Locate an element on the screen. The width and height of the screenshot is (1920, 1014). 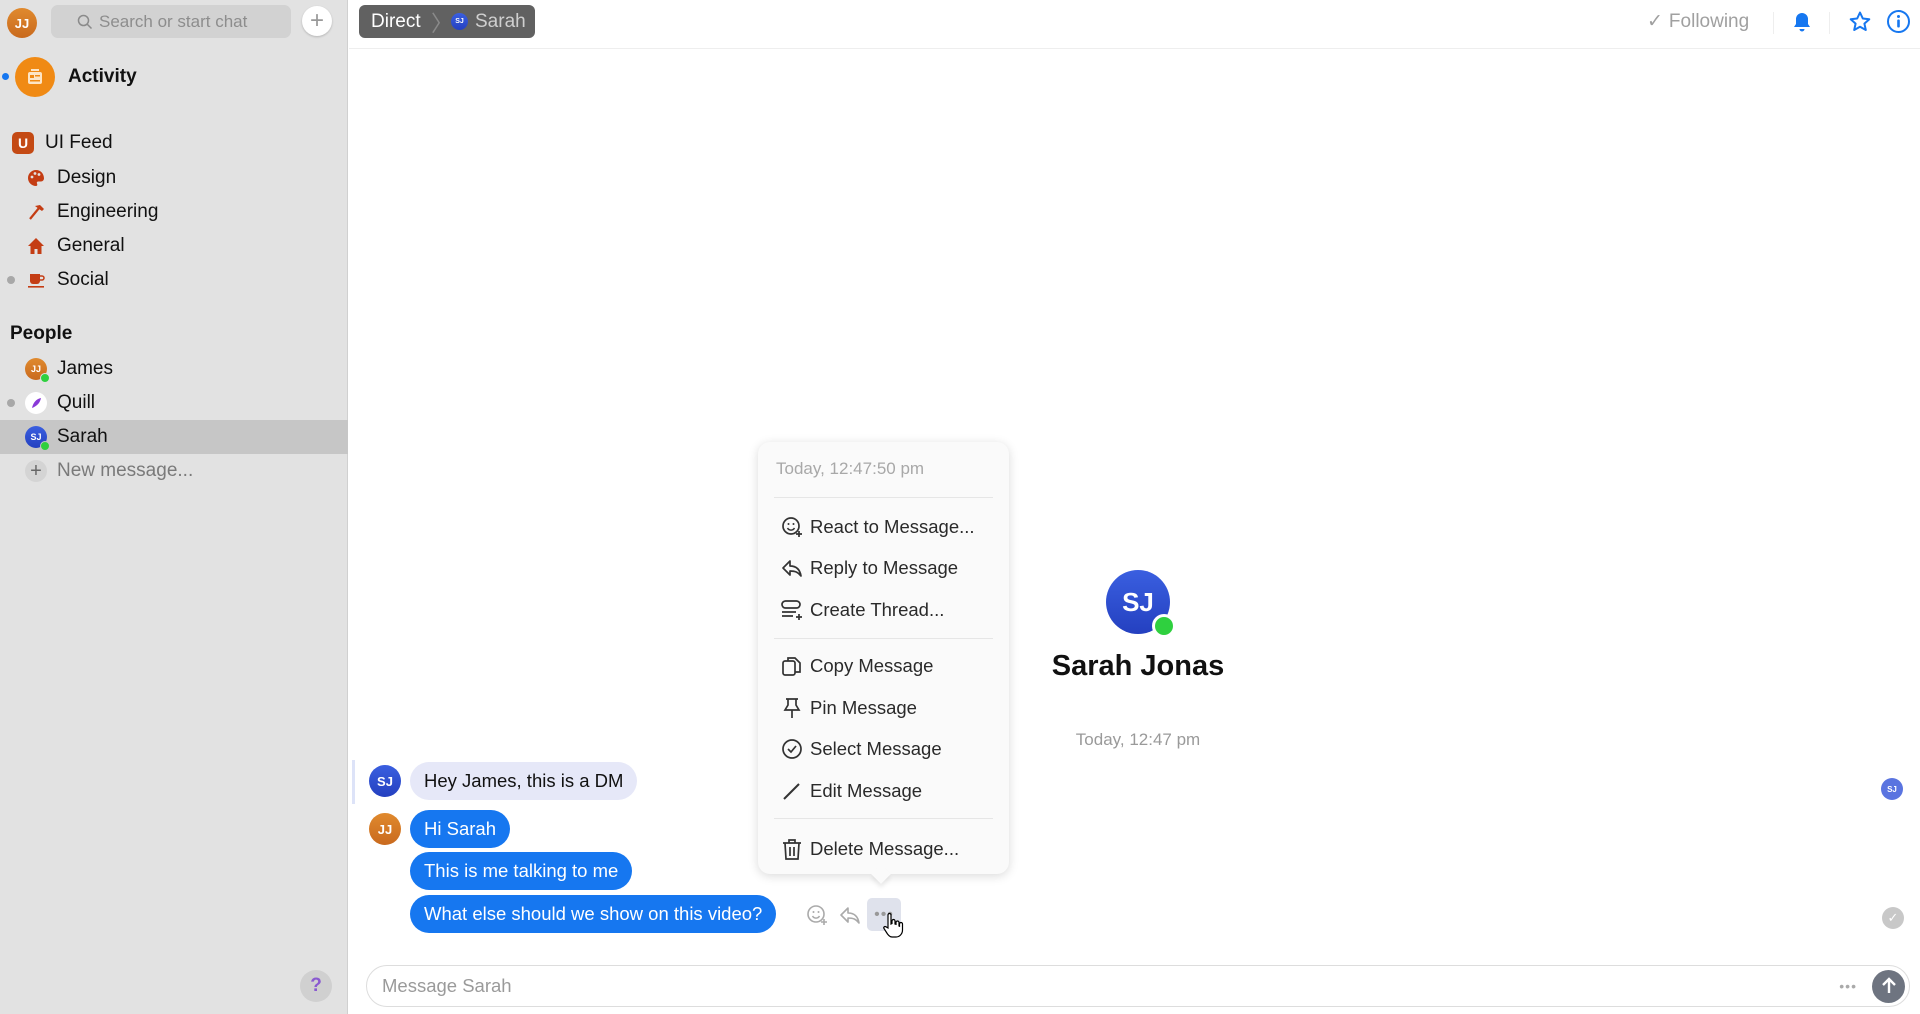
sidebar-item-label: Design is located at coordinates (87, 177).